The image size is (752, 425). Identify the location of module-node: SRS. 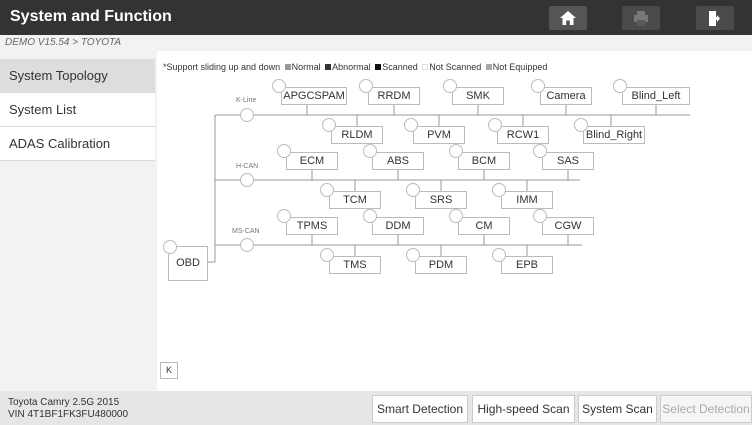
(436, 196).